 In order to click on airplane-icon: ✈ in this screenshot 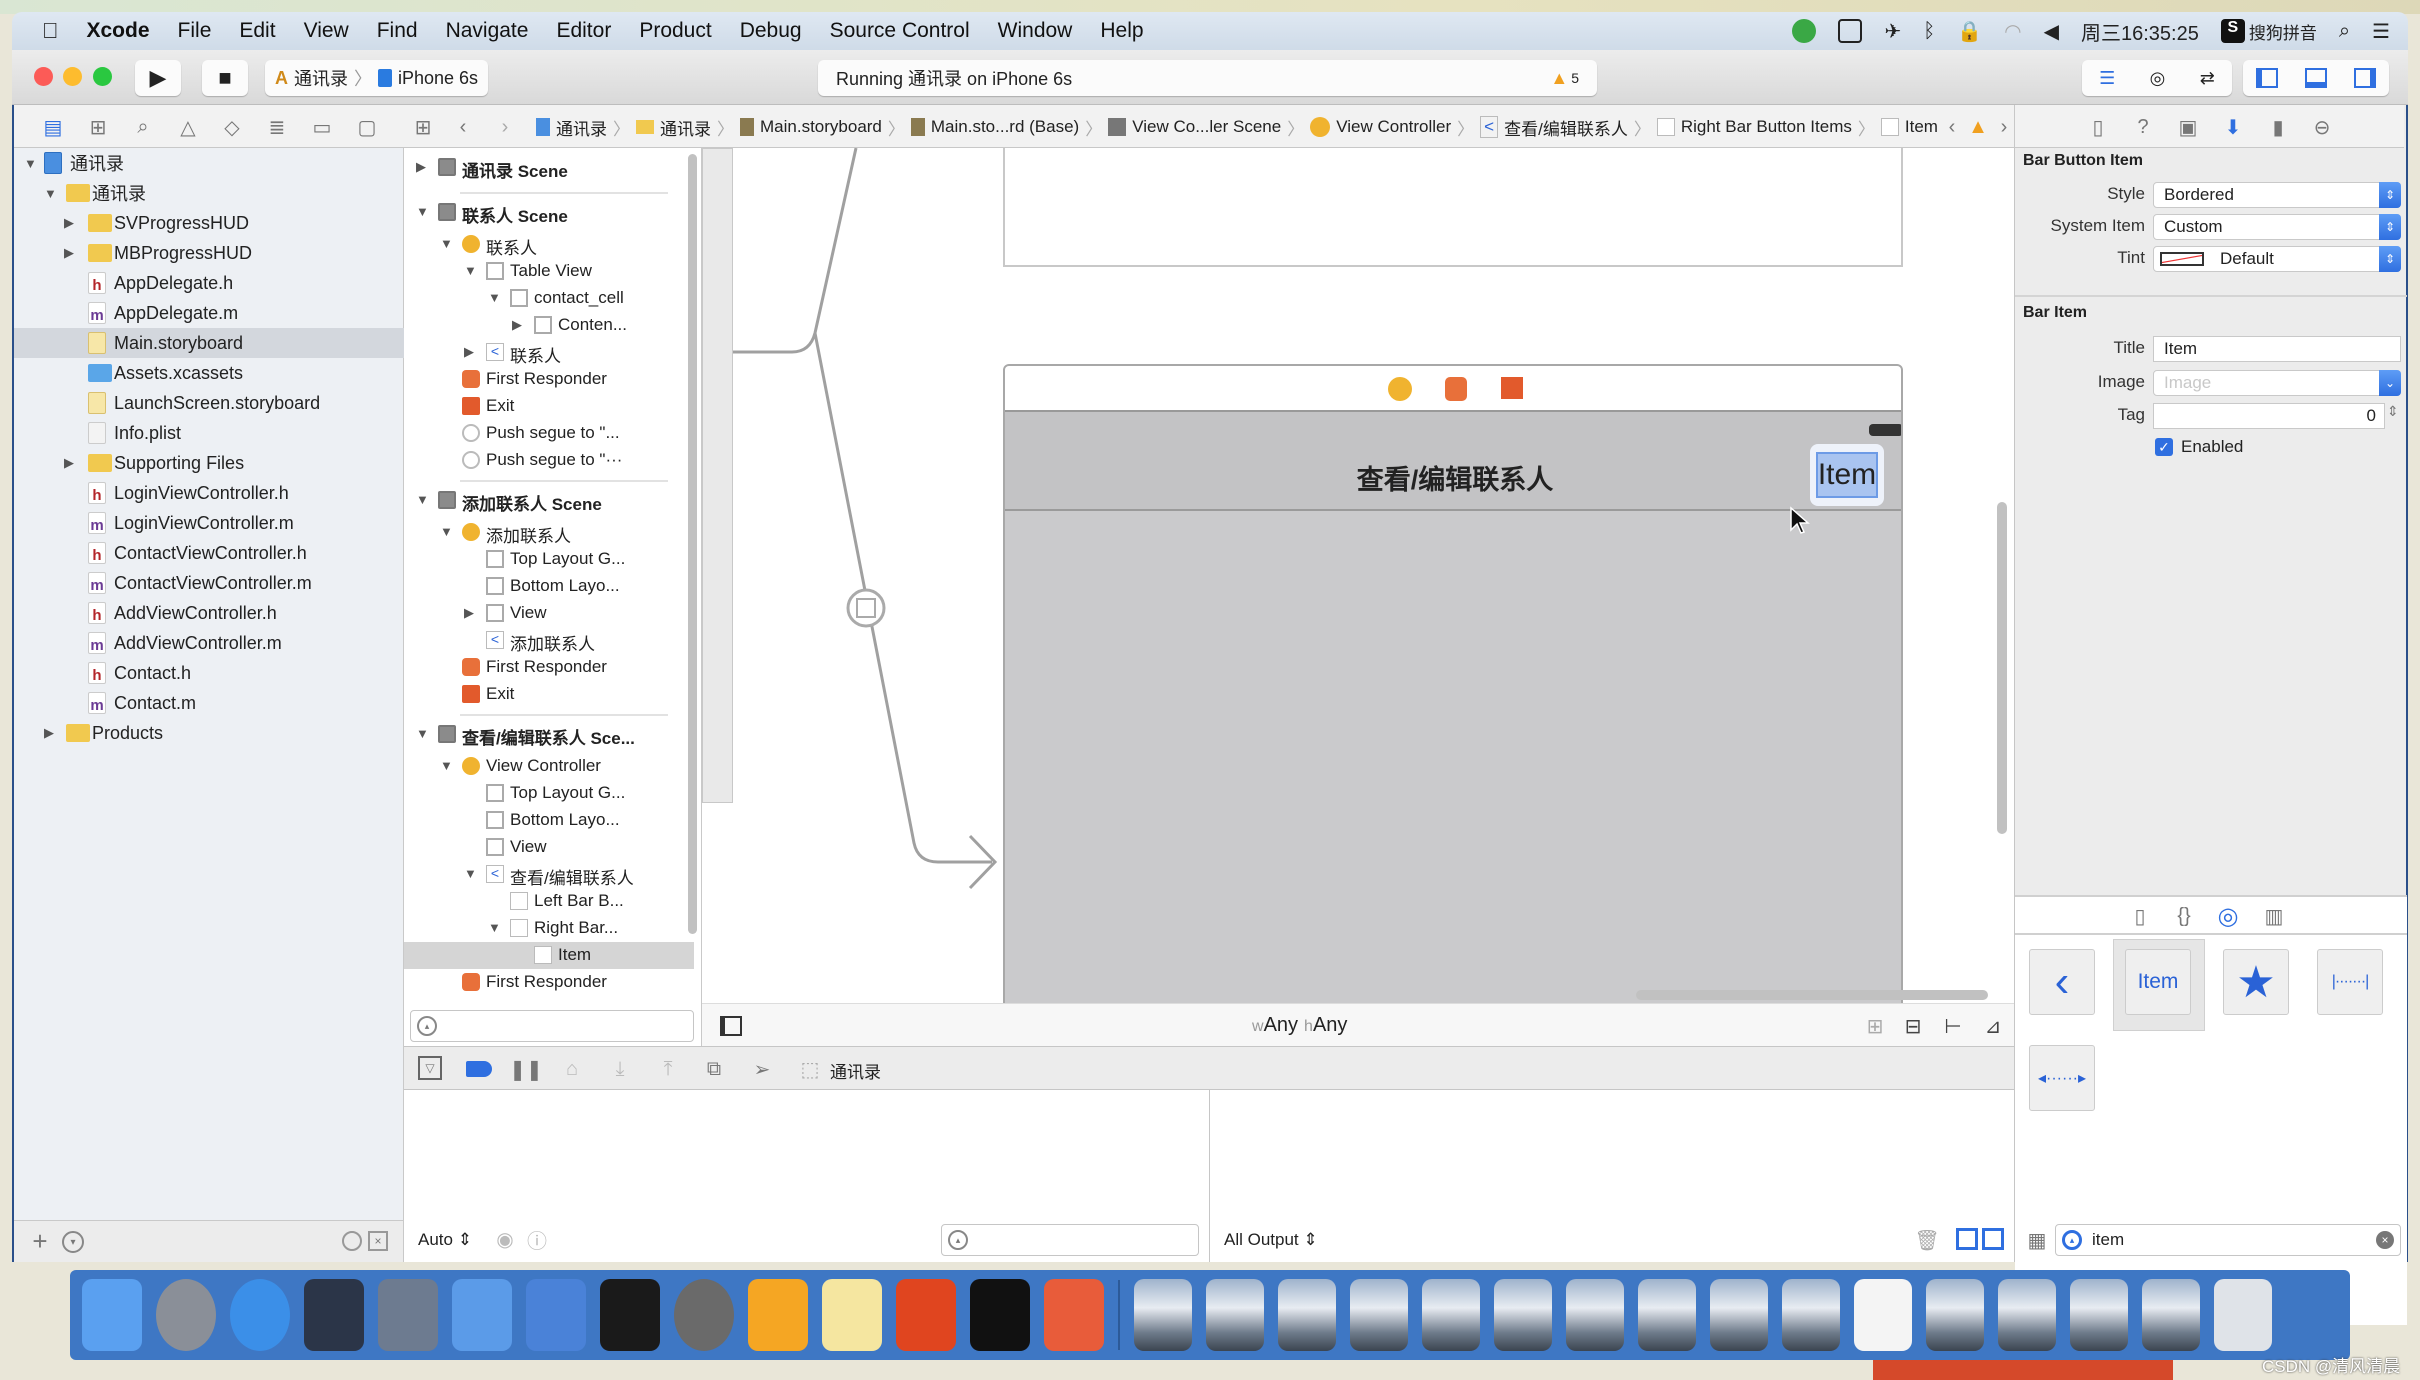, I will do `click(1892, 31)`.